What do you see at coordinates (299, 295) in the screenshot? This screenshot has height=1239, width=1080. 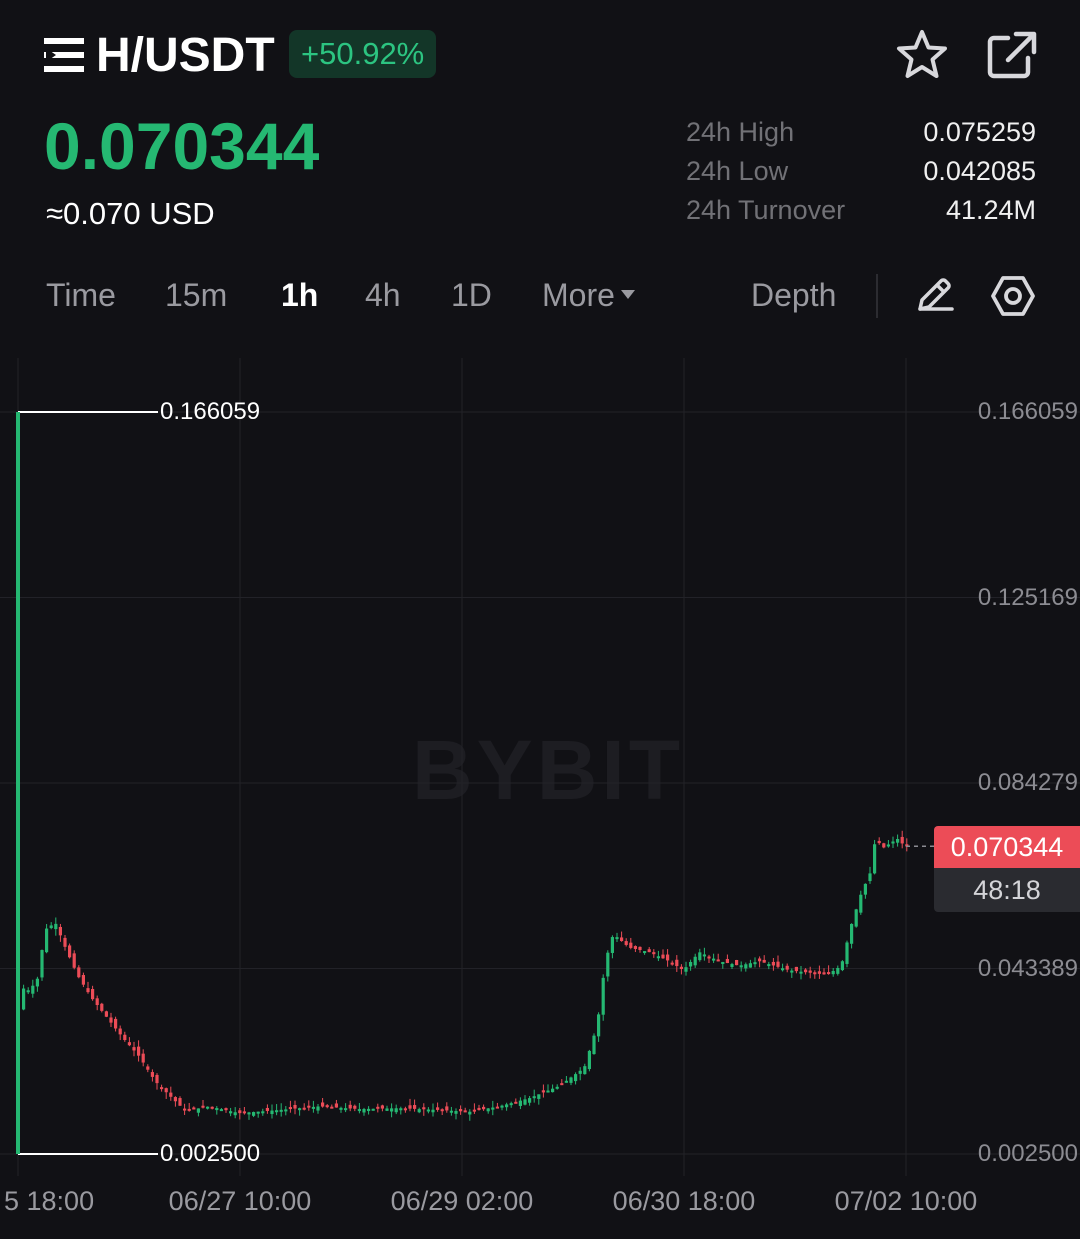 I see `tab-1h: 1h` at bounding box center [299, 295].